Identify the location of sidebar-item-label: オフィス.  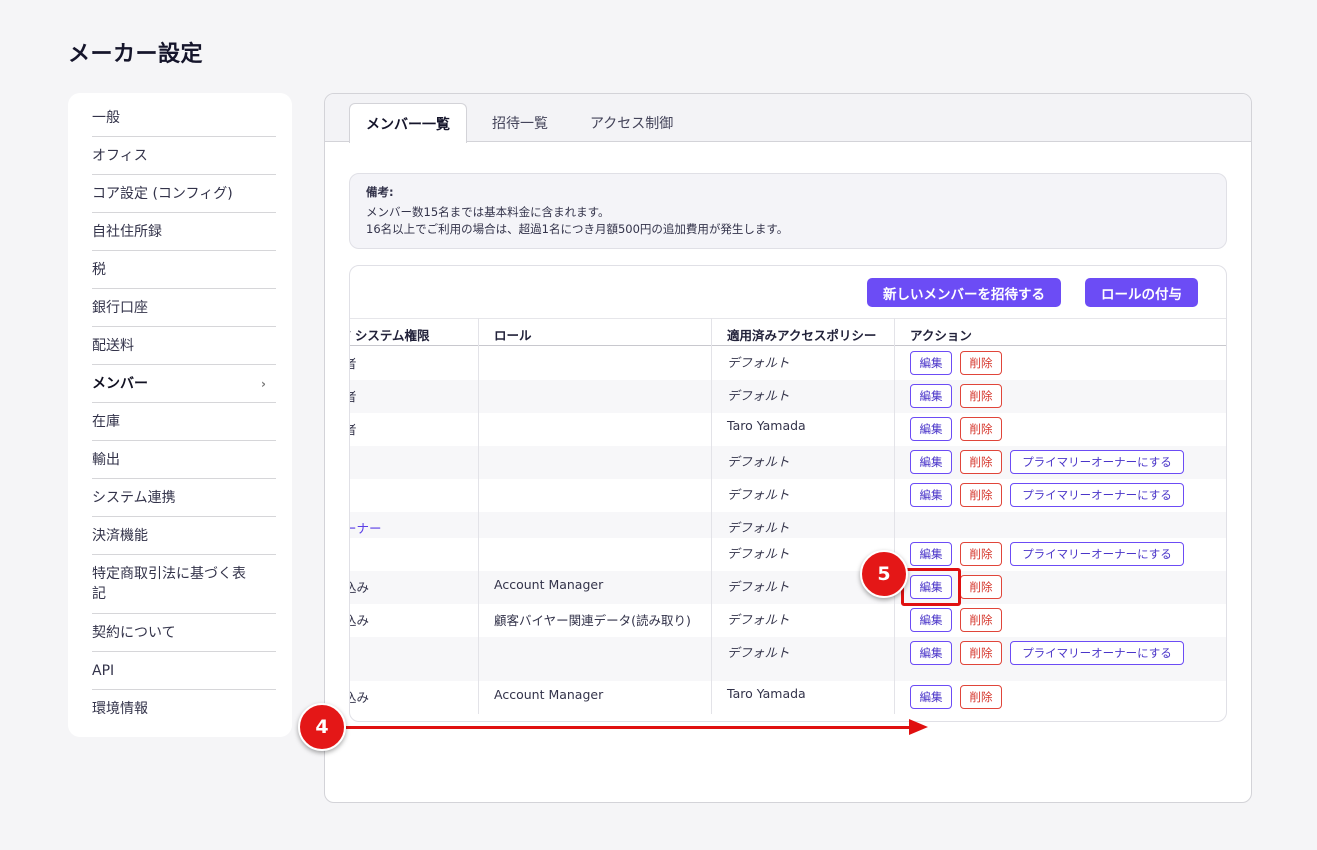
(120, 155).